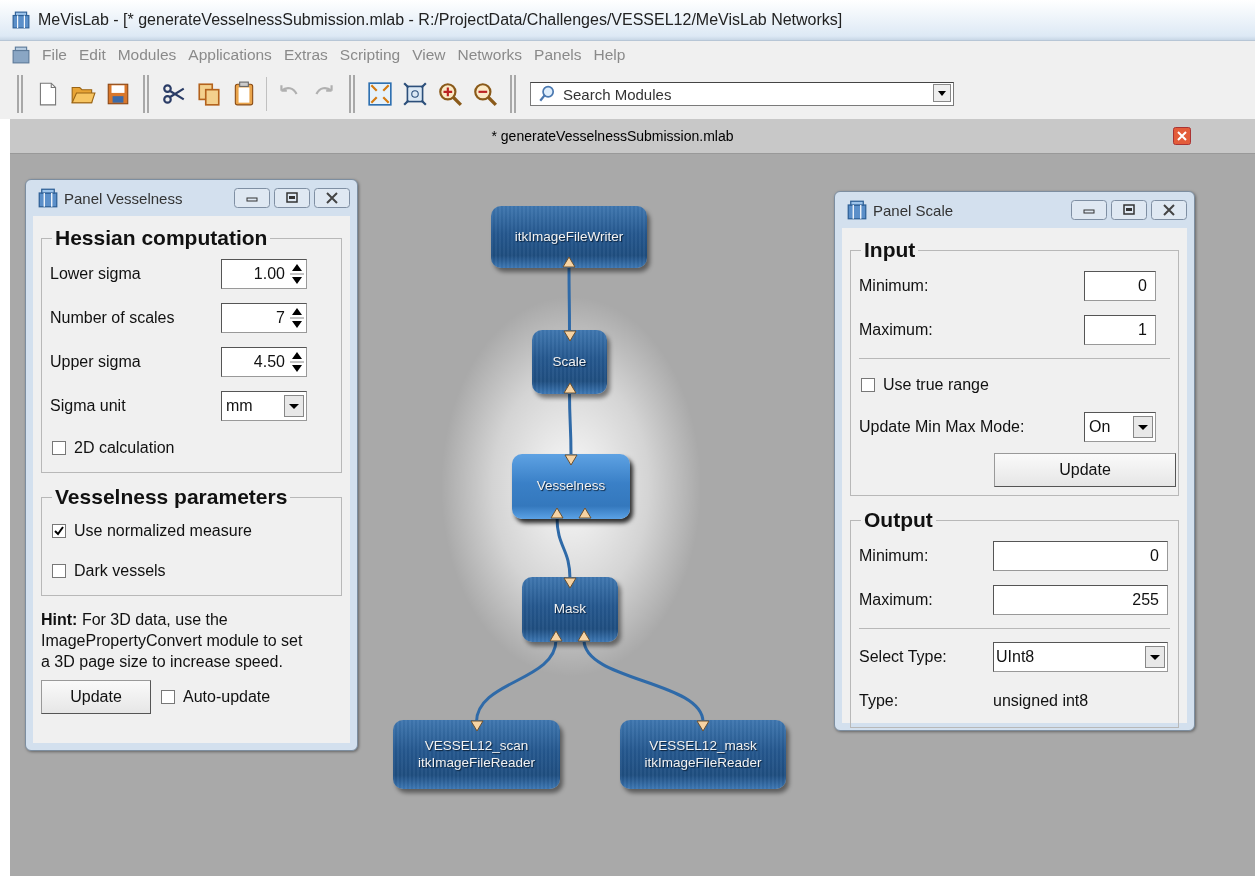  What do you see at coordinates (415, 94) in the screenshot?
I see `zoom-box-icon` at bounding box center [415, 94].